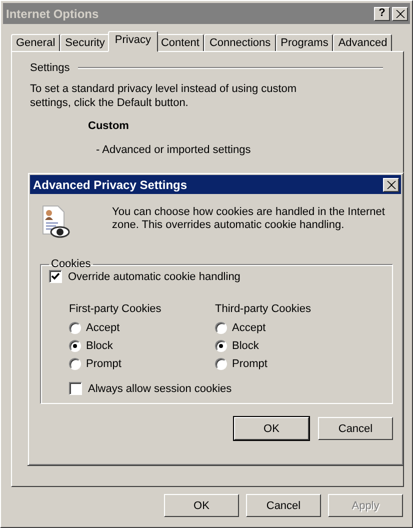 Image resolution: width=413 pixels, height=528 pixels. I want to click on tab: Programs, so click(305, 43).